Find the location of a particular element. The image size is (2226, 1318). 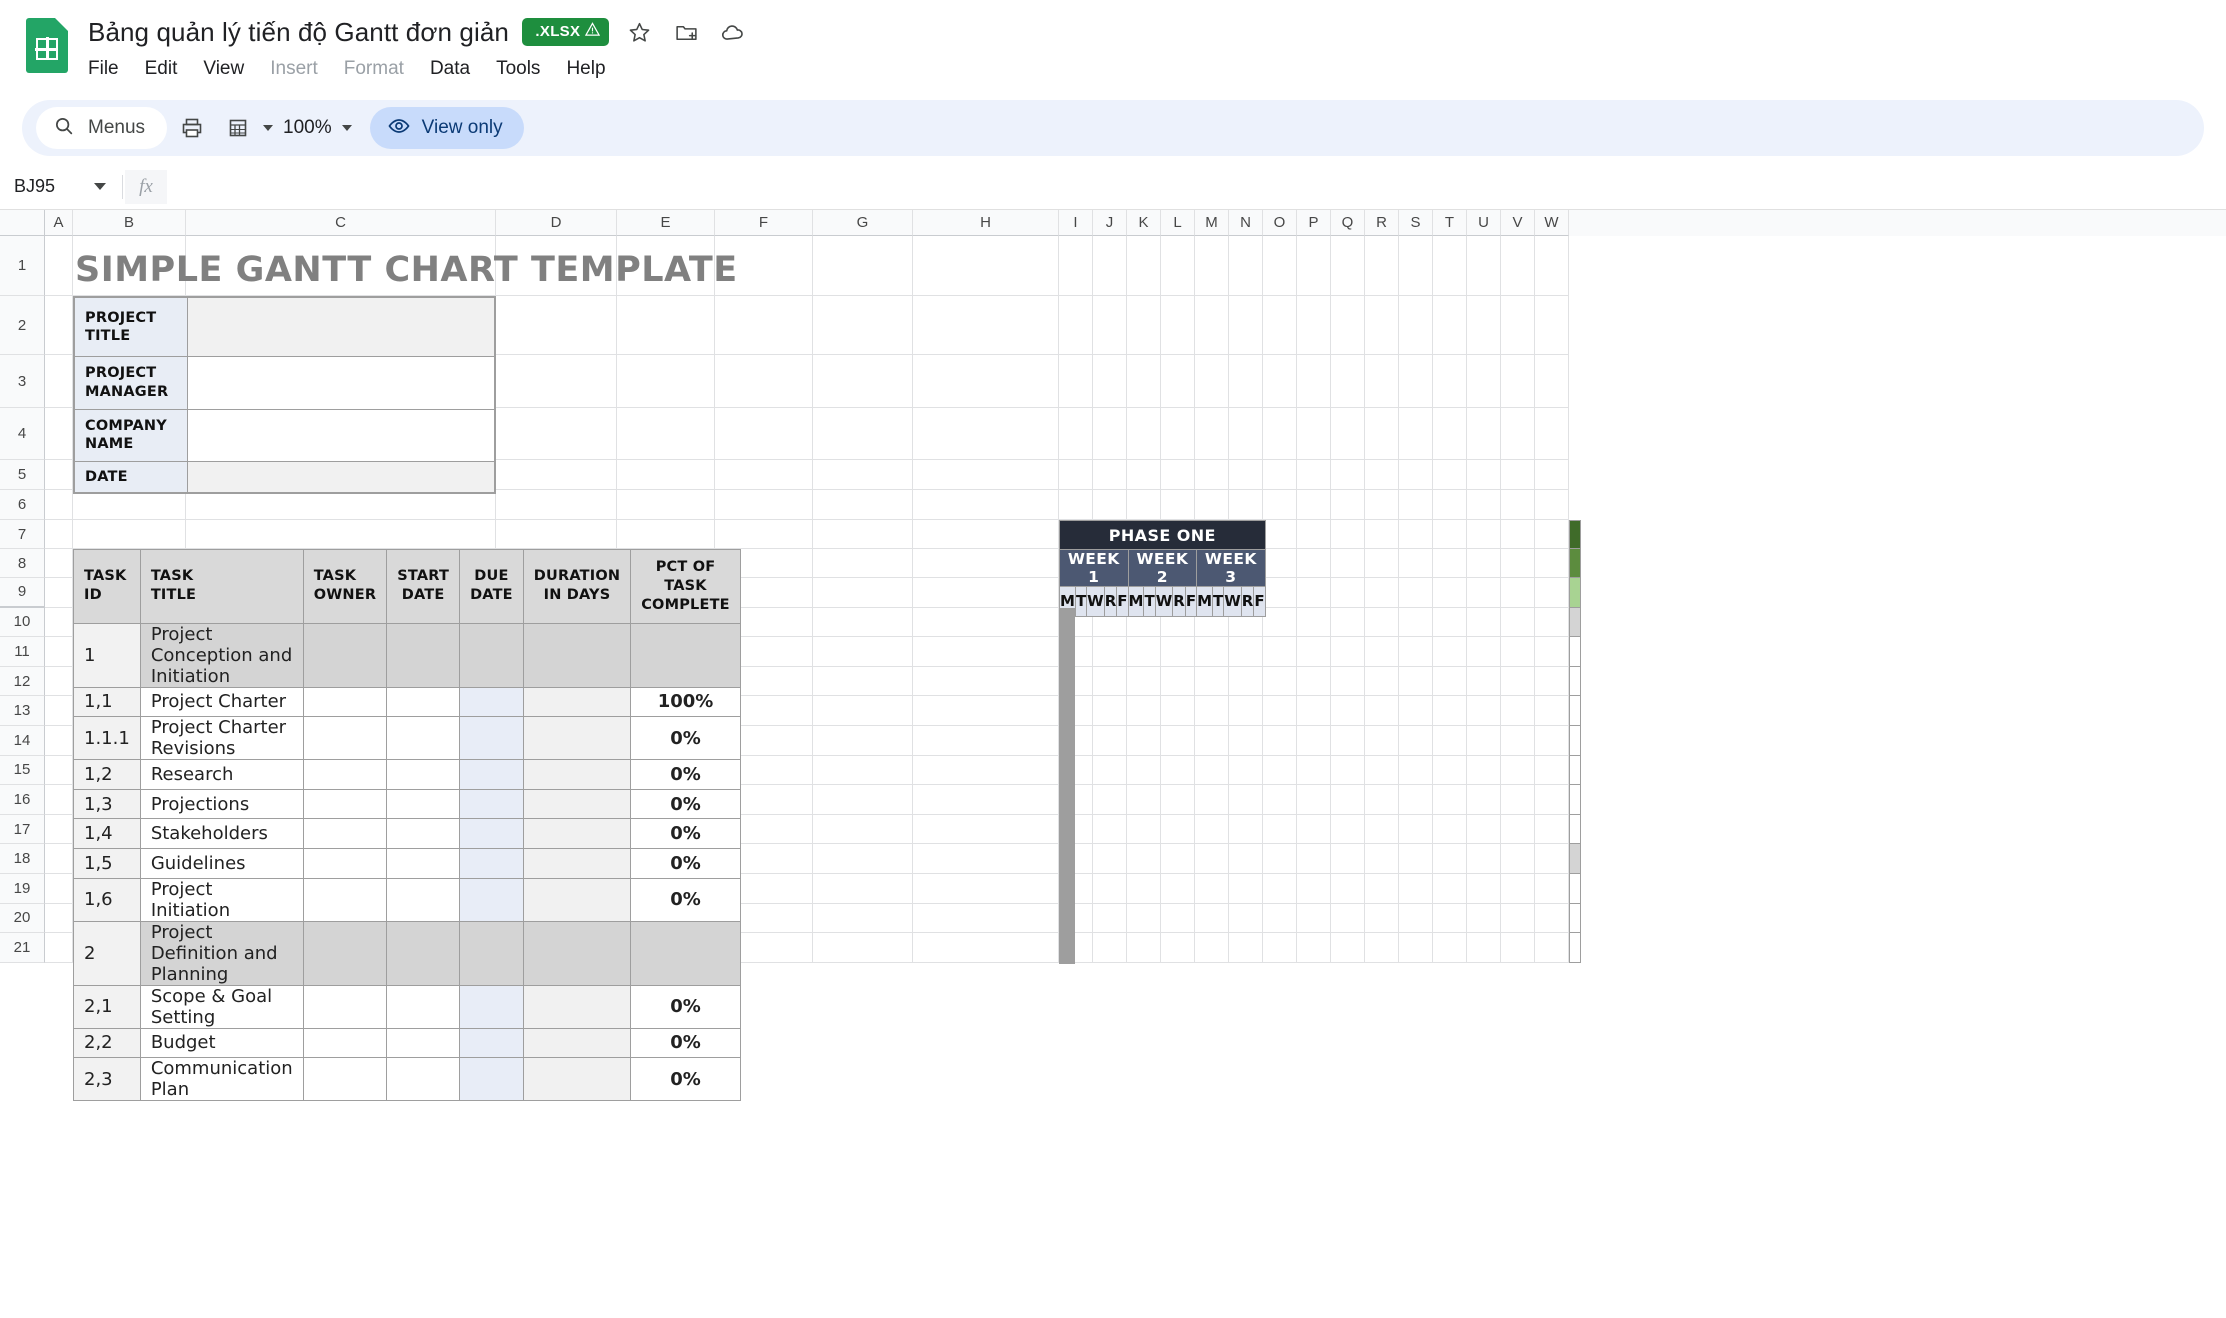

cell-D7 is located at coordinates (556, 534).